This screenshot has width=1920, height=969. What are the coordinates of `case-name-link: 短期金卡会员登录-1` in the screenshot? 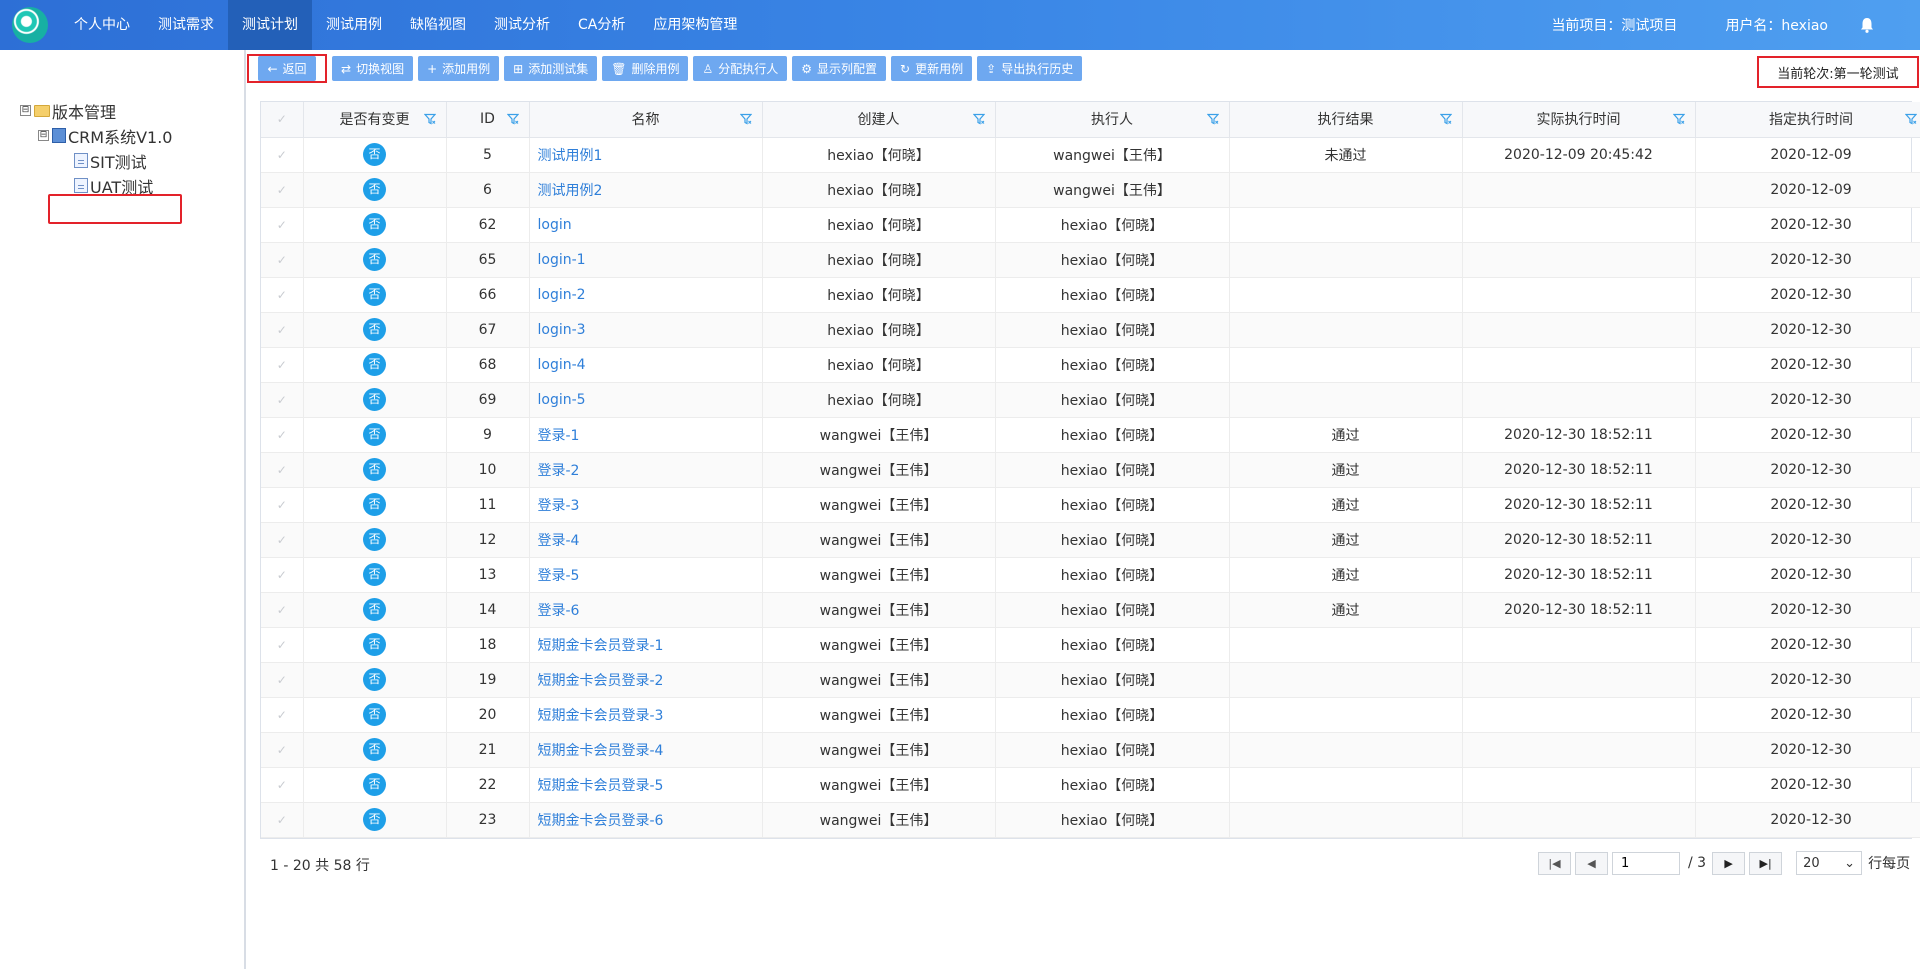 It's located at (646, 645).